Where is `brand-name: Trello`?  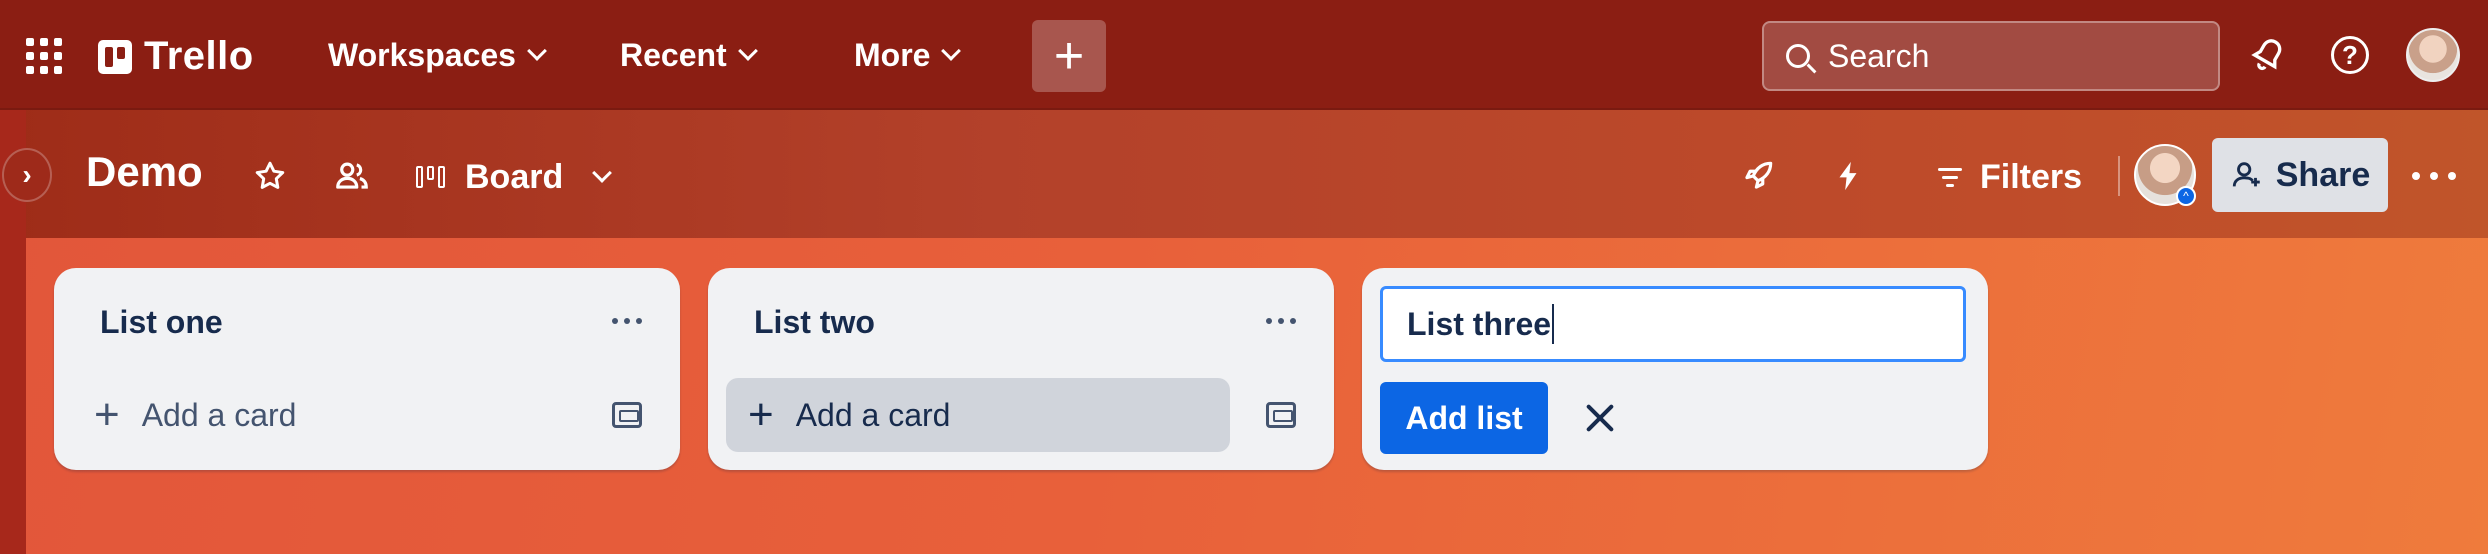
brand-name: Trello is located at coordinates (199, 56).